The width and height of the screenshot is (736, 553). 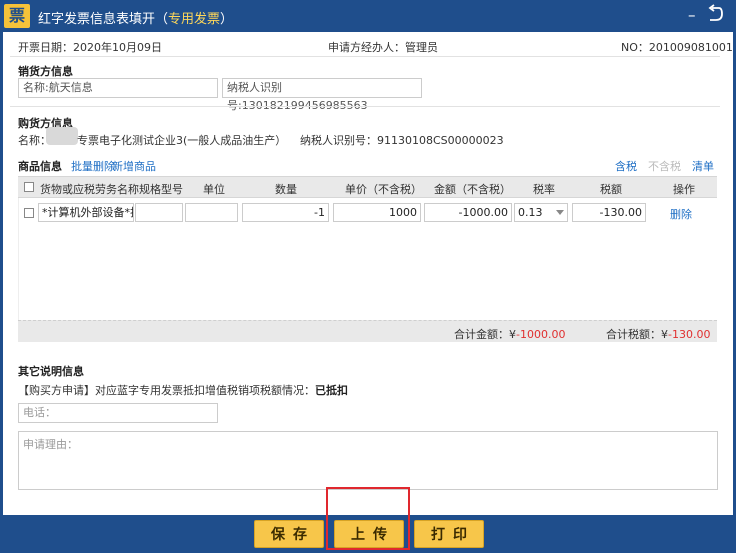 I want to click on goods-section-title: 商品信息, so click(x=40, y=166).